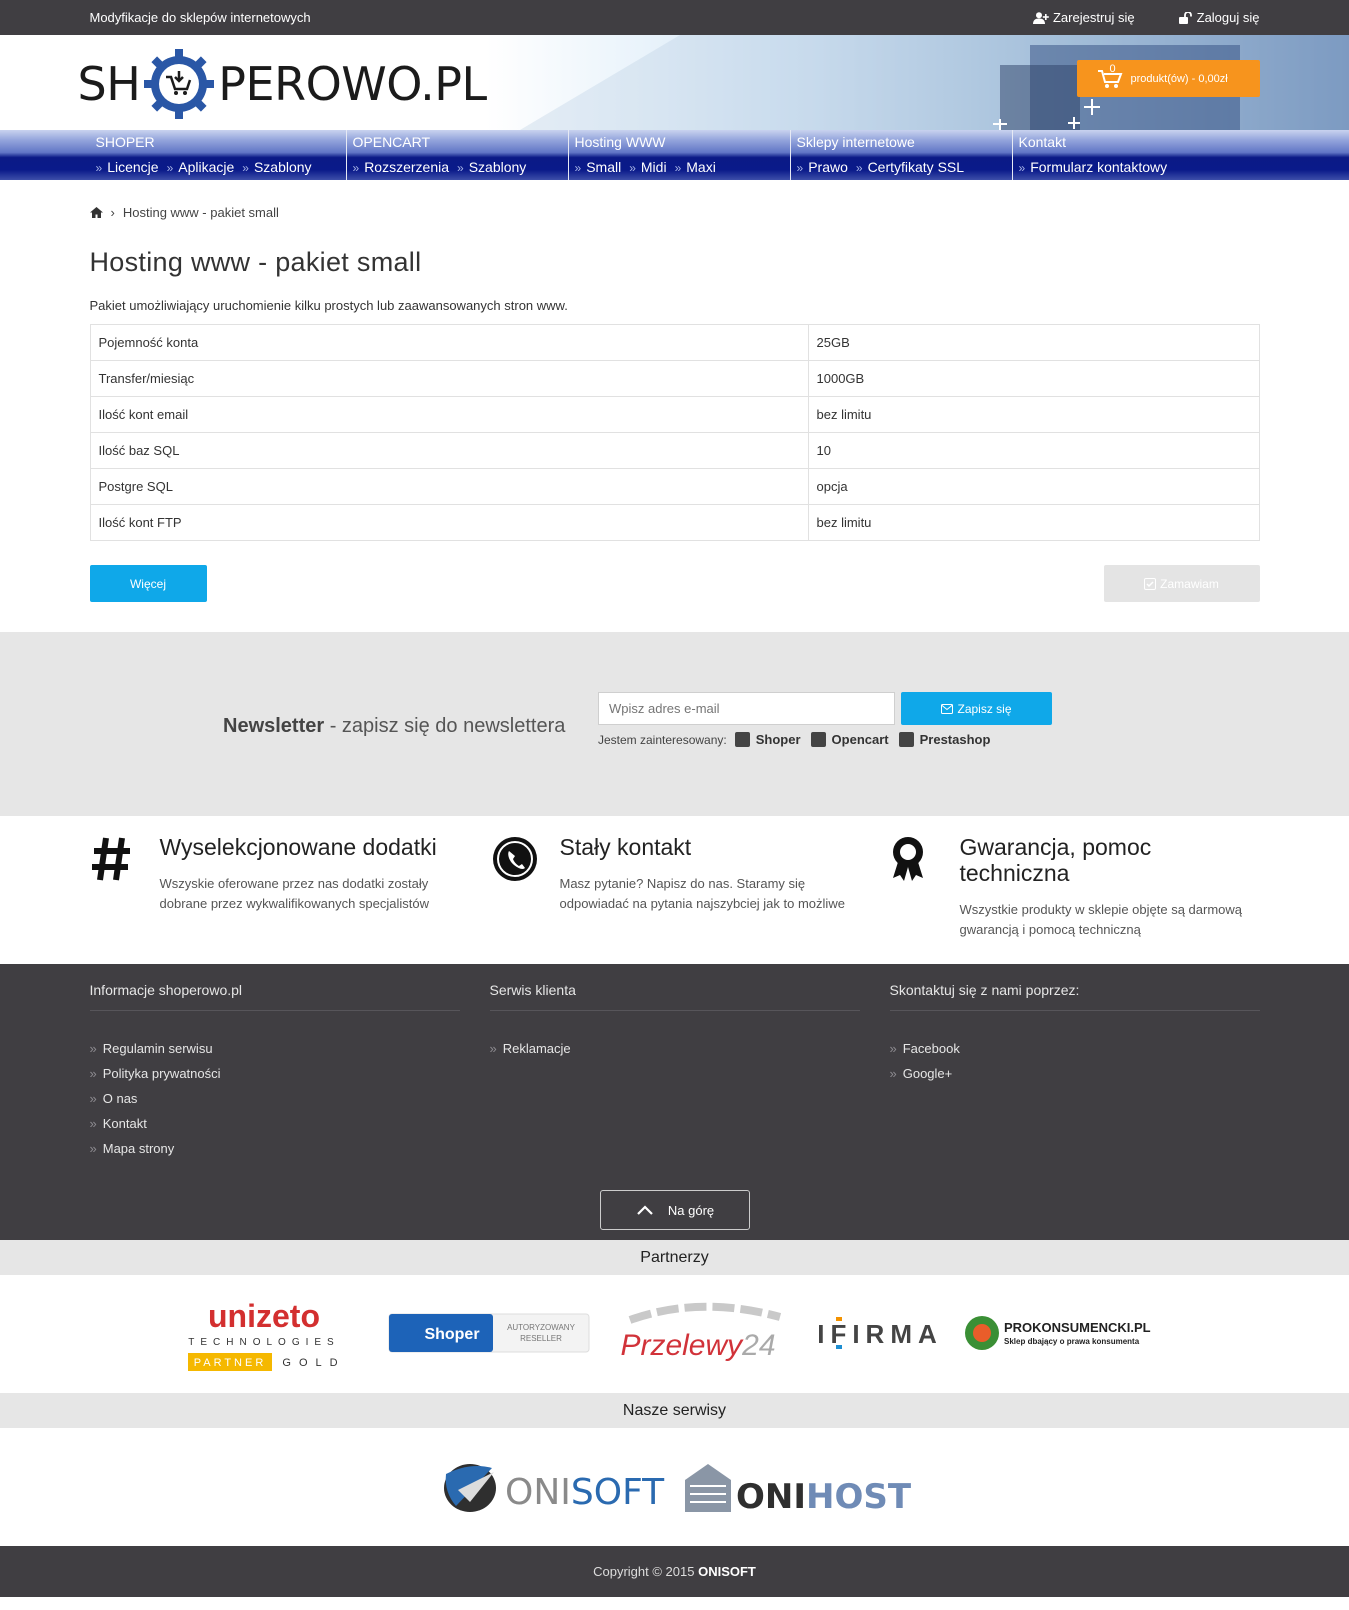  Describe the element at coordinates (674, 1257) in the screenshot. I see `partners-title: Partnerzy` at that location.